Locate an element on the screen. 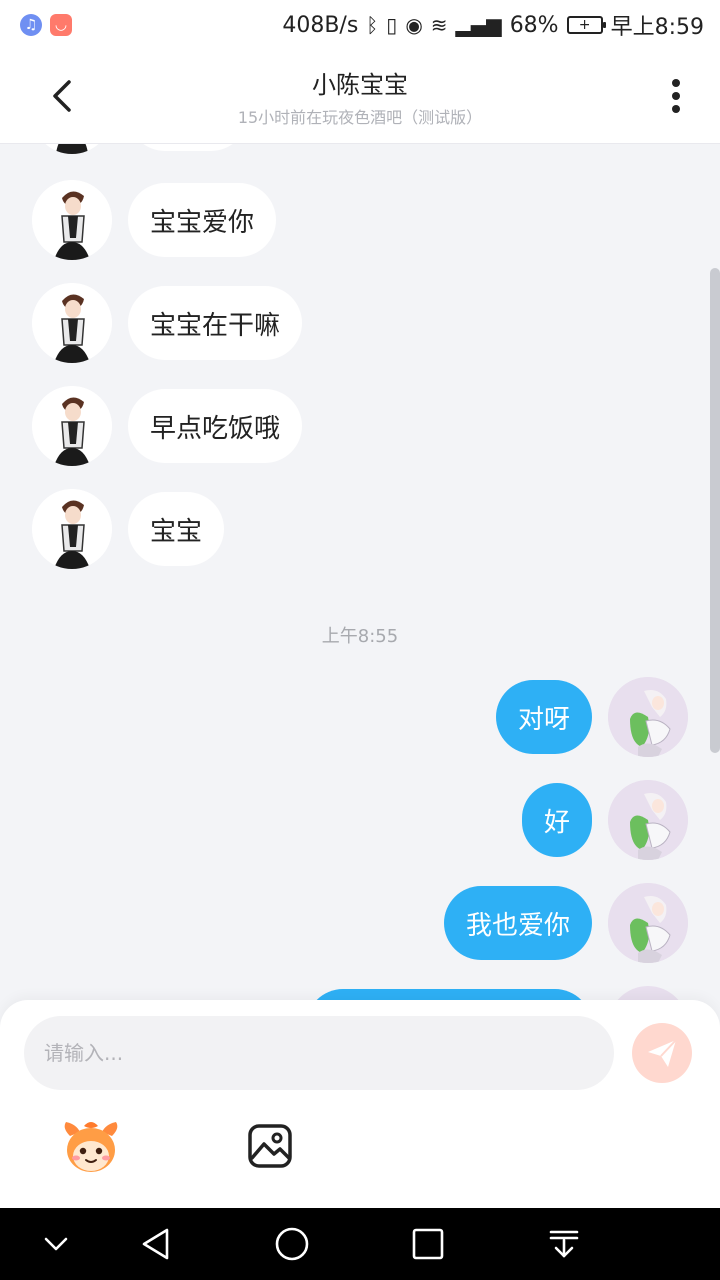 The image size is (720, 1280). signal-icon: ▂▄▆ is located at coordinates (478, 25).